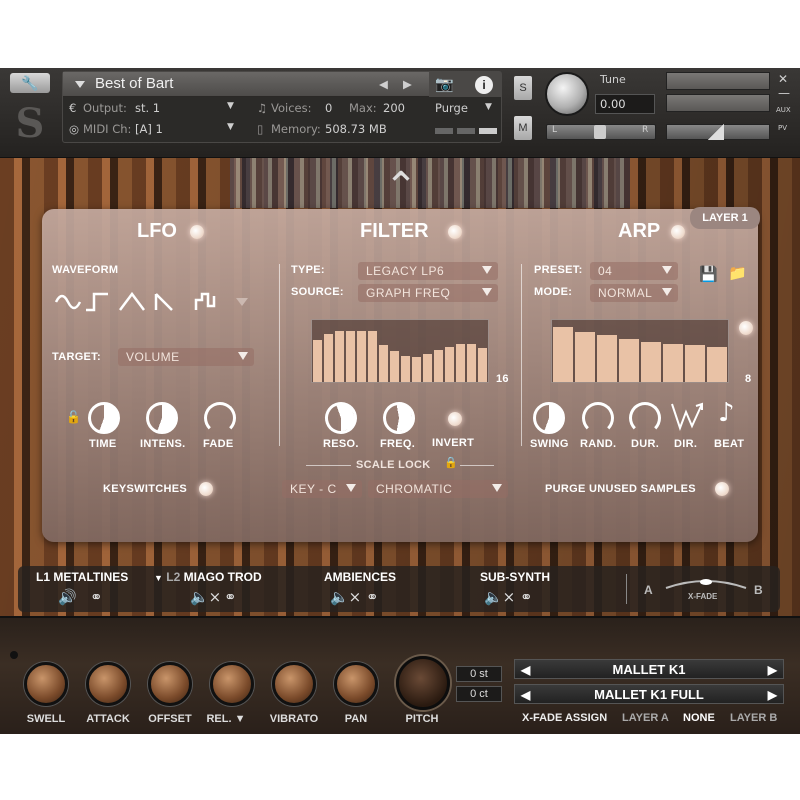 The width and height of the screenshot is (800, 800). What do you see at coordinates (634, 271) in the screenshot?
I see `arp-preset-dropdown: 04` at bounding box center [634, 271].